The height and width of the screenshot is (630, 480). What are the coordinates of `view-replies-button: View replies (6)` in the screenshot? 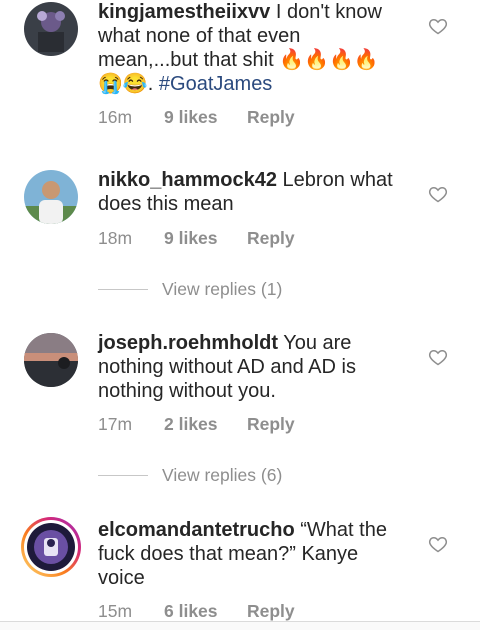 It's located at (190, 475).